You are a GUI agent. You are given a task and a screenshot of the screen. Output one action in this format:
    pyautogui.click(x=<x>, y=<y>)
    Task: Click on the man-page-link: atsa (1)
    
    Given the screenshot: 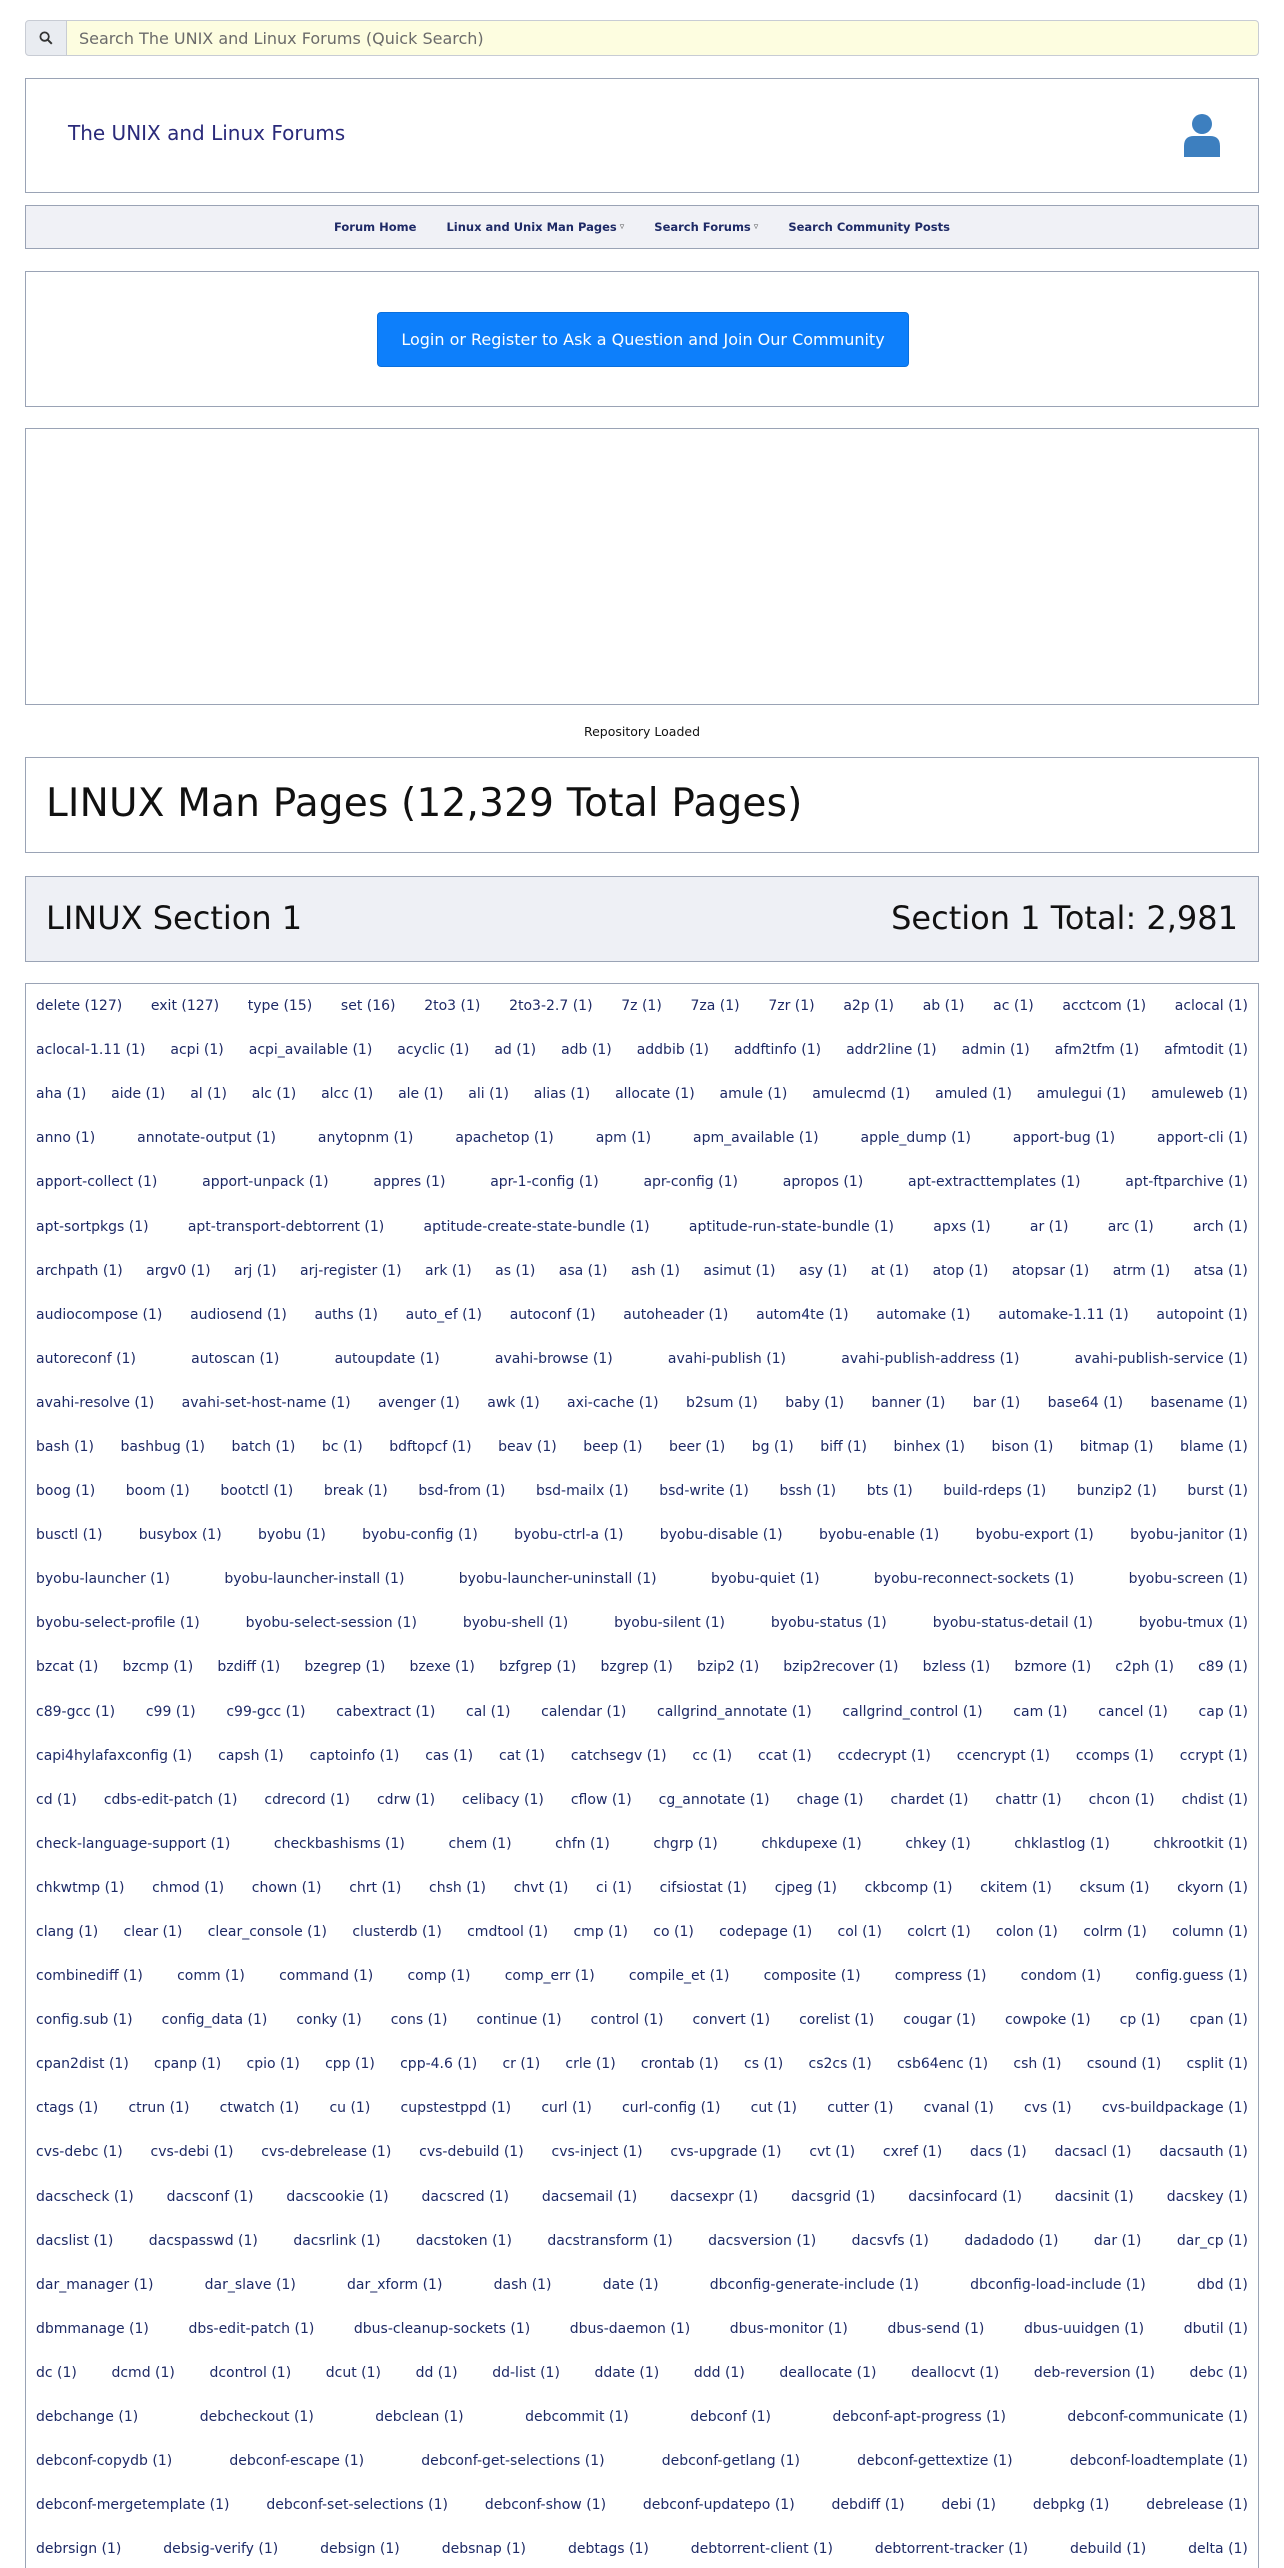 What is the action you would take?
    pyautogui.click(x=1221, y=1271)
    